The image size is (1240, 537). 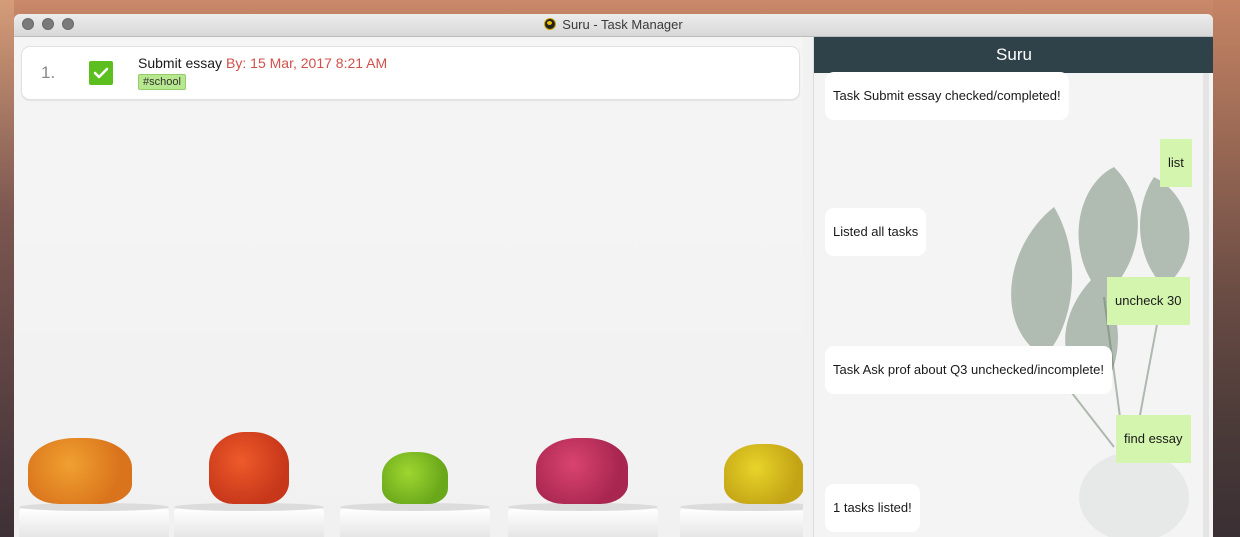 I want to click on task-due-date: By: 15 Mar, 2017 8:21 AM, so click(x=307, y=63).